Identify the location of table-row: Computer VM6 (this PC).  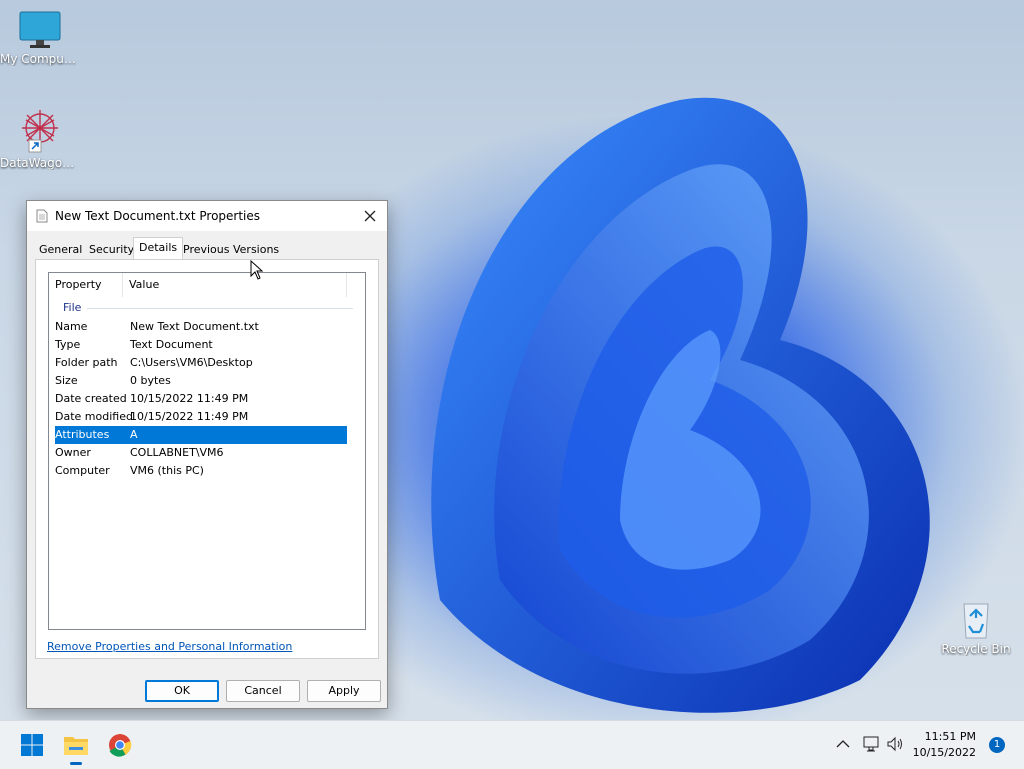
(201, 471).